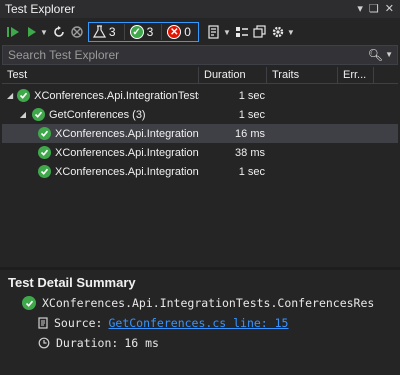 This screenshot has width=400, height=375. Describe the element at coordinates (389, 8) in the screenshot. I see `close-icon: ✕` at that location.